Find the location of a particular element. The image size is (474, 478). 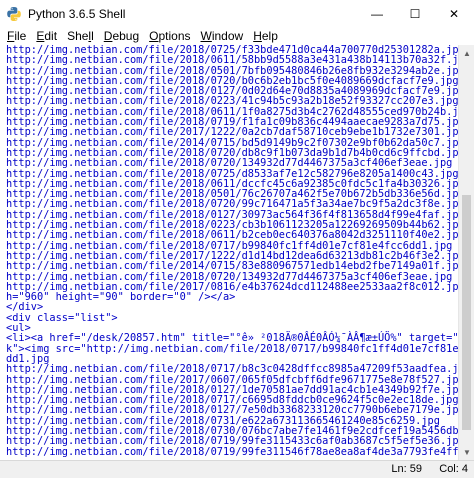

menu-help: Help is located at coordinates (265, 36).